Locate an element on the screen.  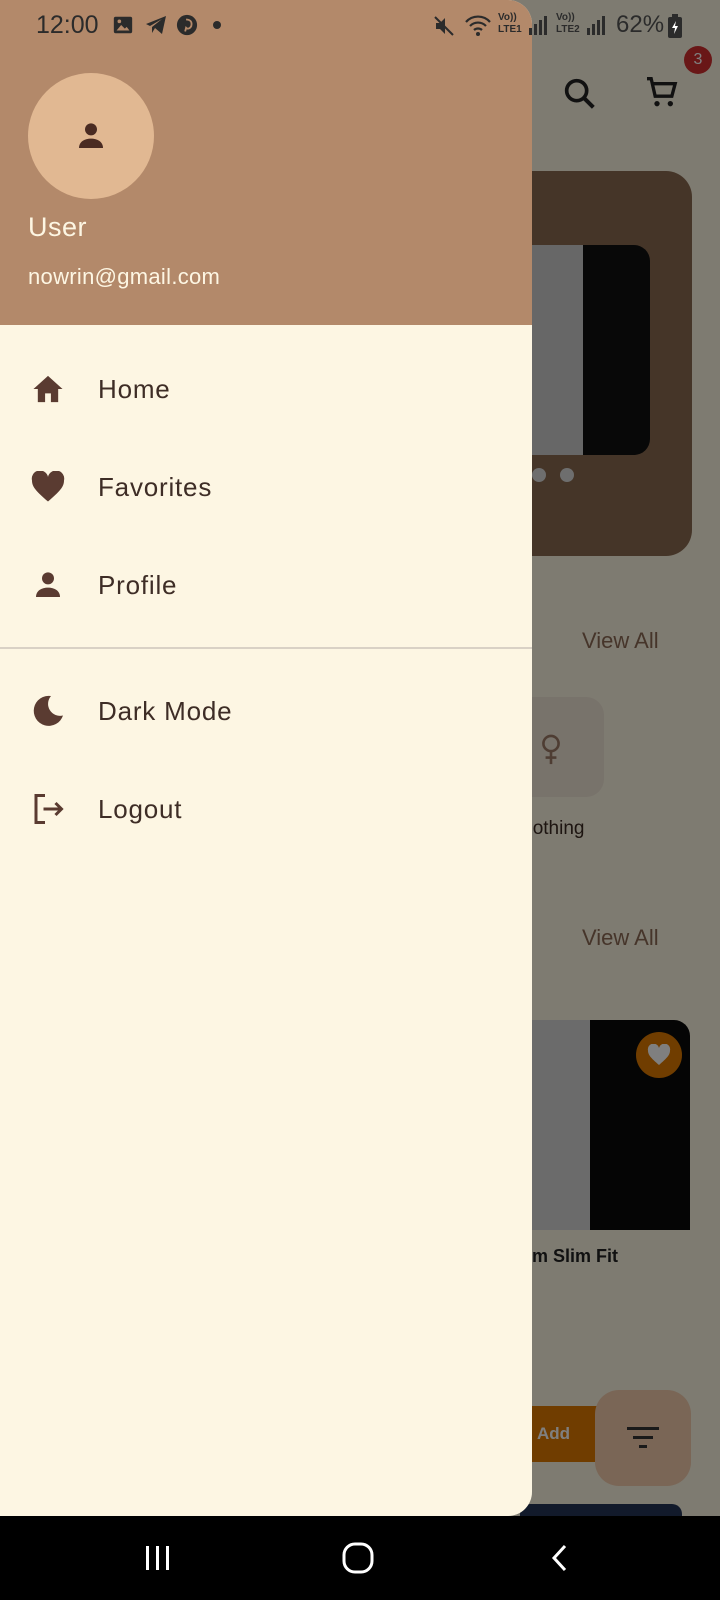
system-navigation-bar is located at coordinates (360, 1558).